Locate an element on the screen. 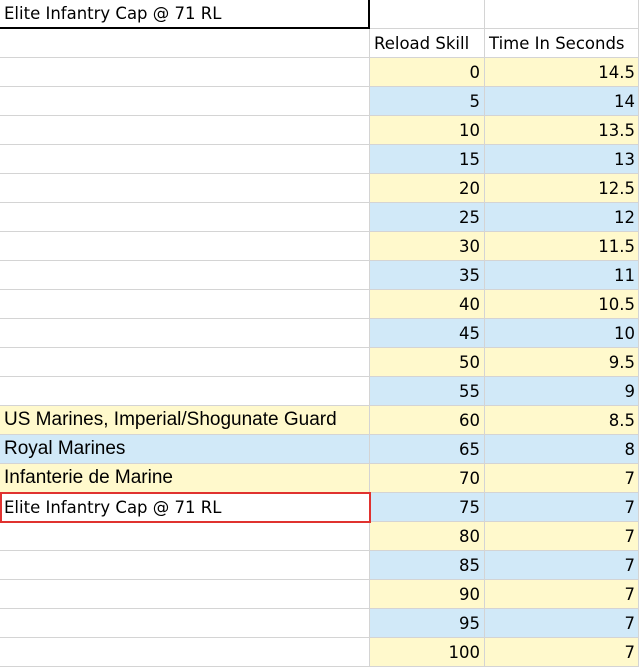 Image resolution: width=639 pixels, height=670 pixels. table-row: 20 12.5 is located at coordinates (319, 188).